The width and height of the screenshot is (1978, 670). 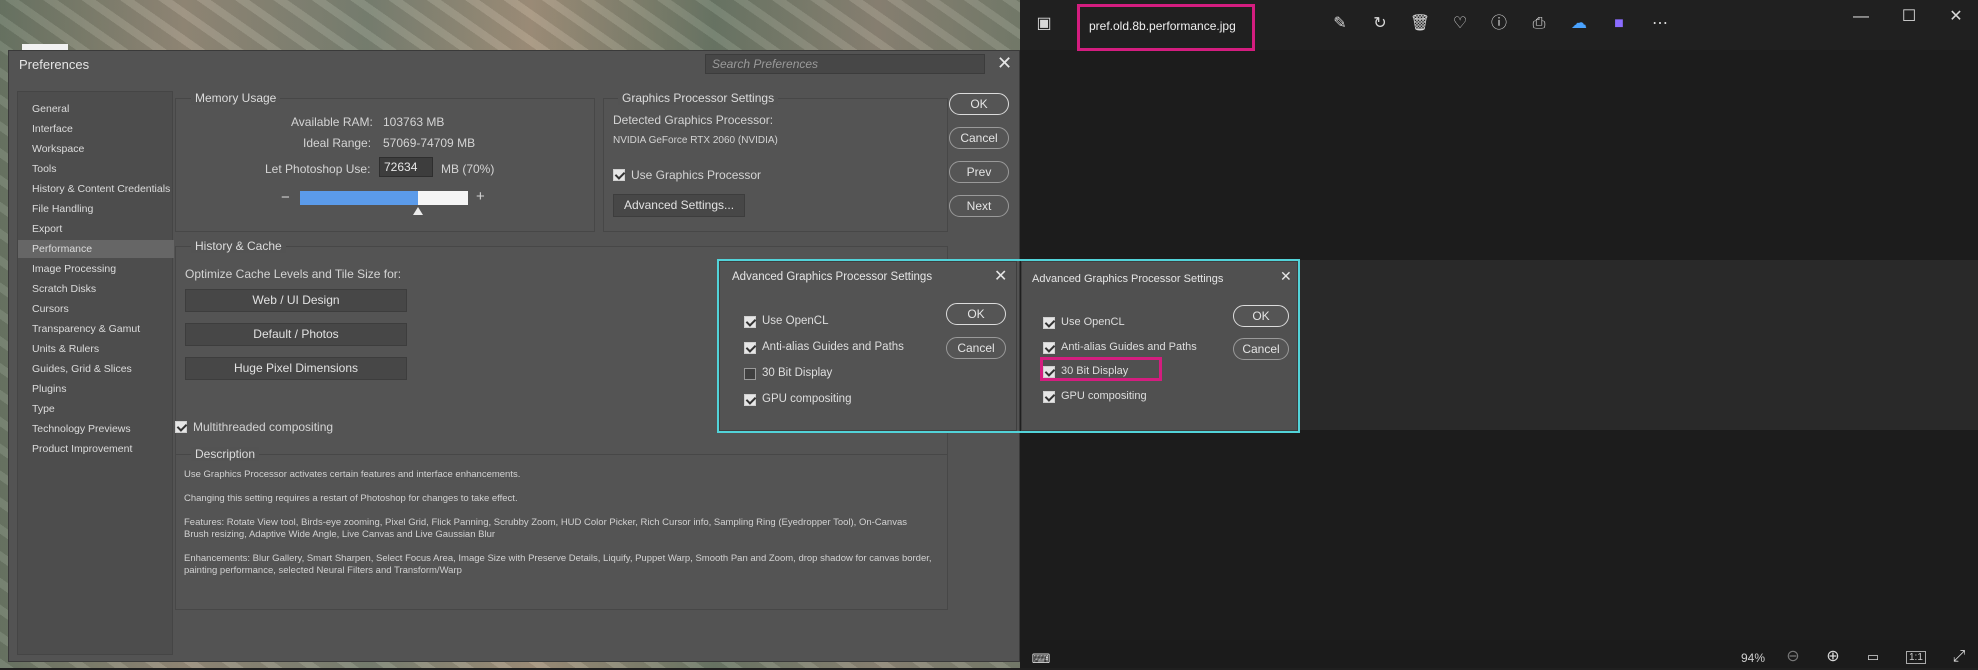 What do you see at coordinates (96, 209) in the screenshot?
I see `sidebar-item-file-handling: File Handling` at bounding box center [96, 209].